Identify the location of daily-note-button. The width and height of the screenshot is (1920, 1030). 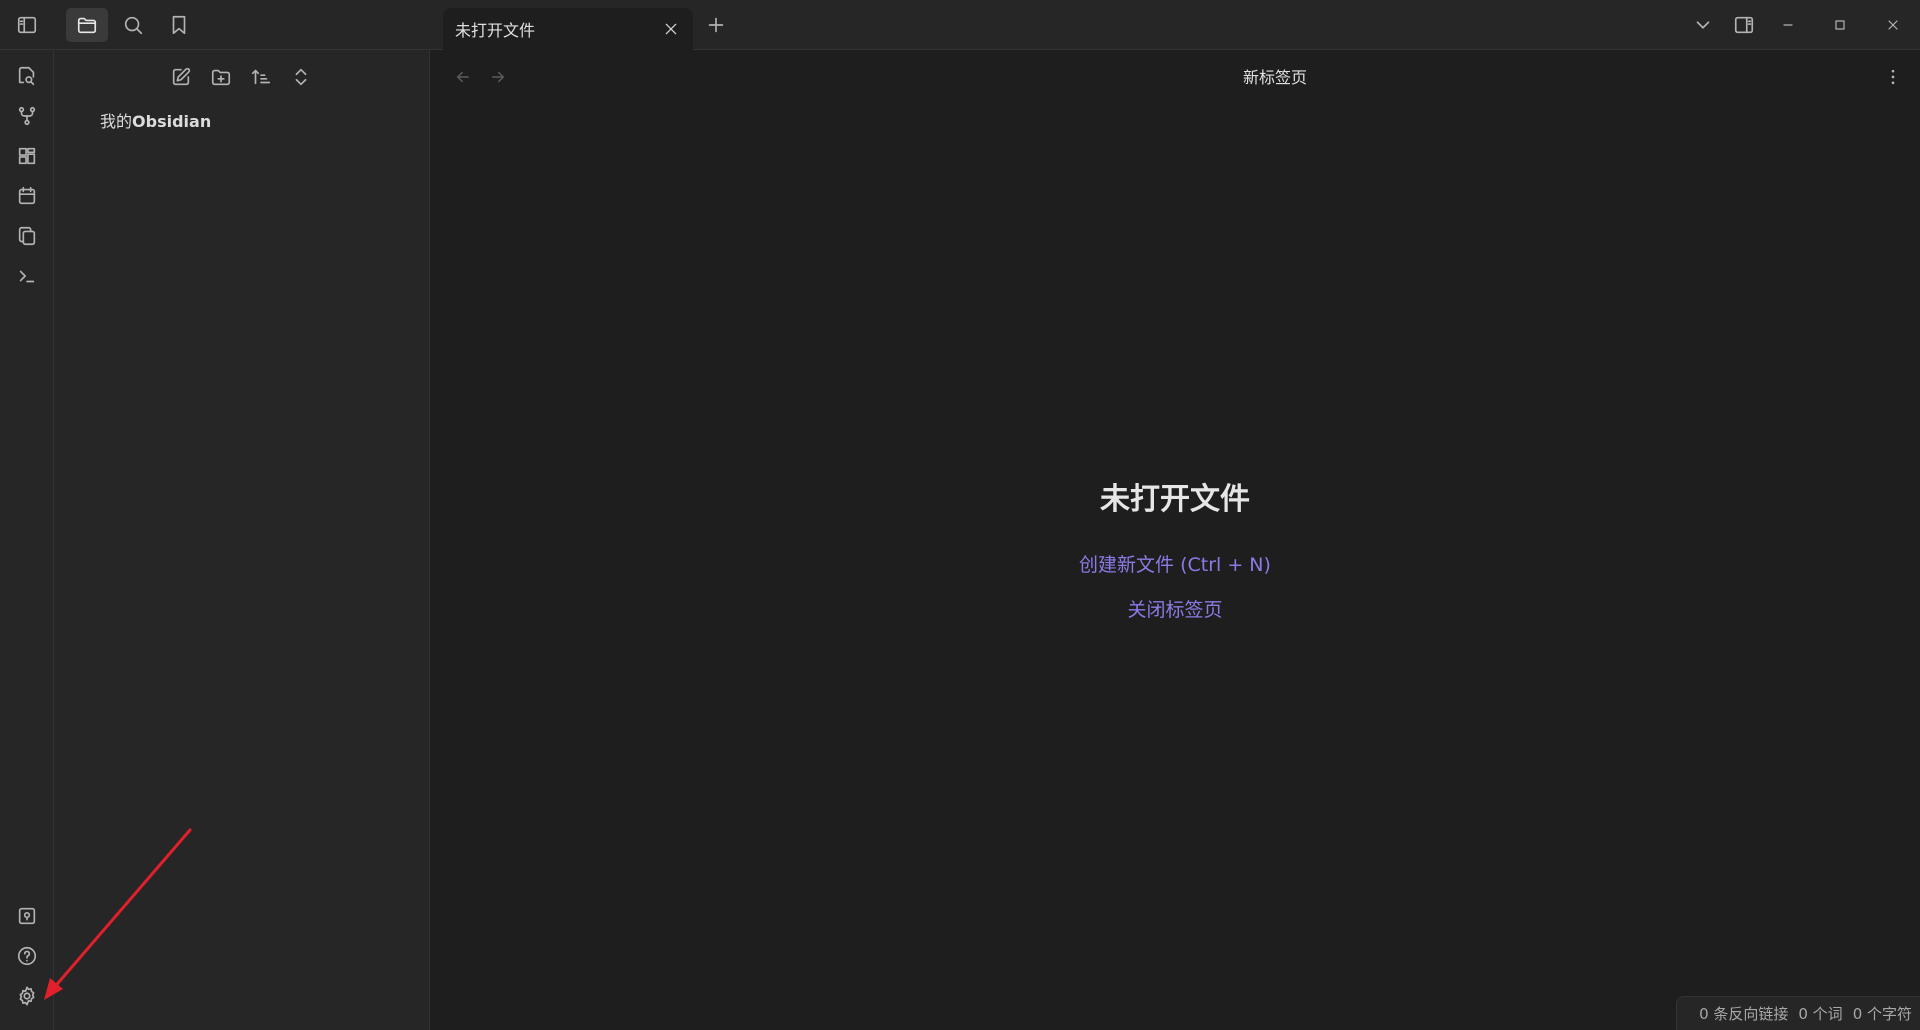
(27, 196).